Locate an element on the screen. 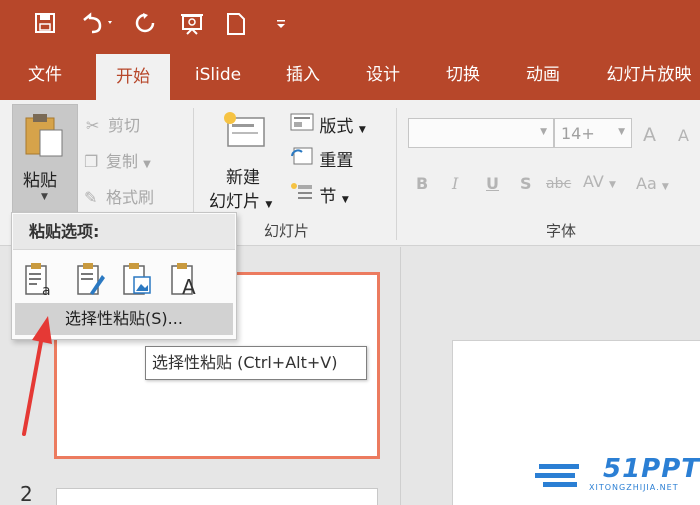 This screenshot has height=505, width=700. new-slide-label-2-text: 幻灯片 is located at coordinates (234, 202).